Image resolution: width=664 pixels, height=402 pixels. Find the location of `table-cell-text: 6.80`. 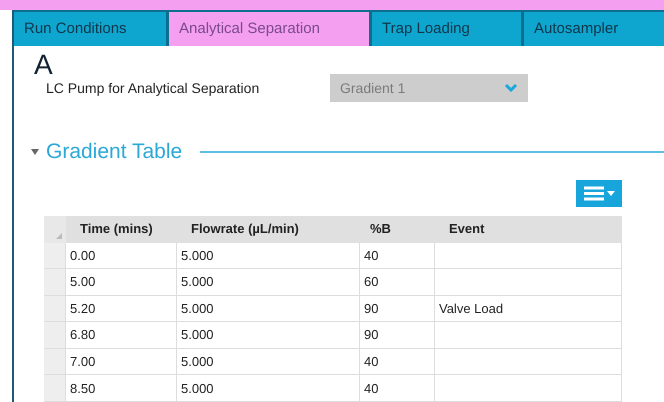

table-cell-text: 6.80 is located at coordinates (83, 335).